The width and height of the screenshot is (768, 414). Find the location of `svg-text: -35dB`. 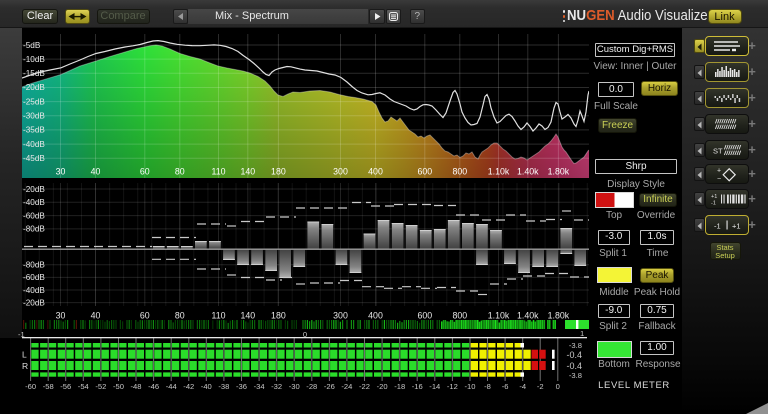

svg-text: -35dB is located at coordinates (34, 130).